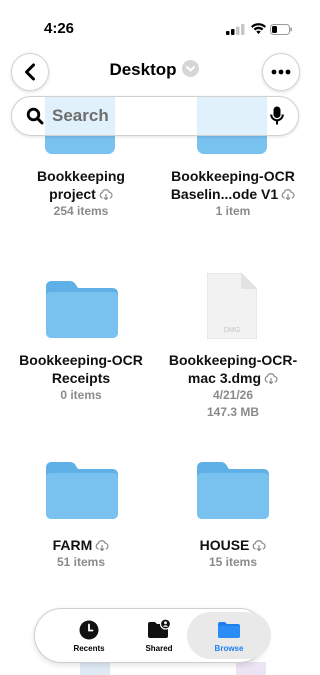 The height and width of the screenshot is (675, 320). I want to click on shared-folder-icon, so click(159, 628).